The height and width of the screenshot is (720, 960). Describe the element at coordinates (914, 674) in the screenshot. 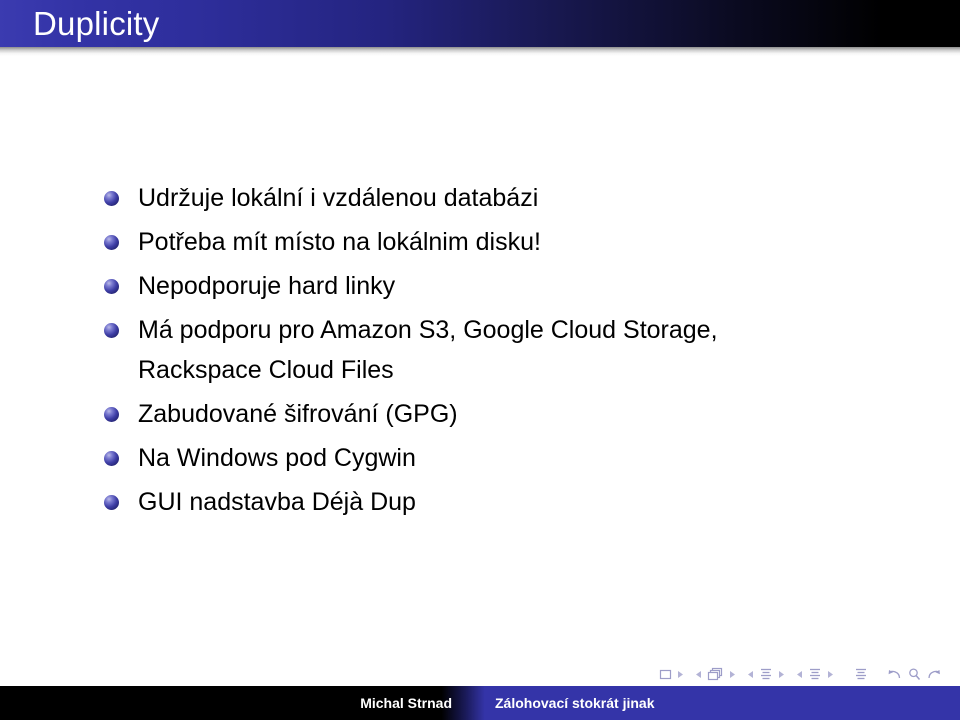

I see `search-magnifier-icon` at that location.